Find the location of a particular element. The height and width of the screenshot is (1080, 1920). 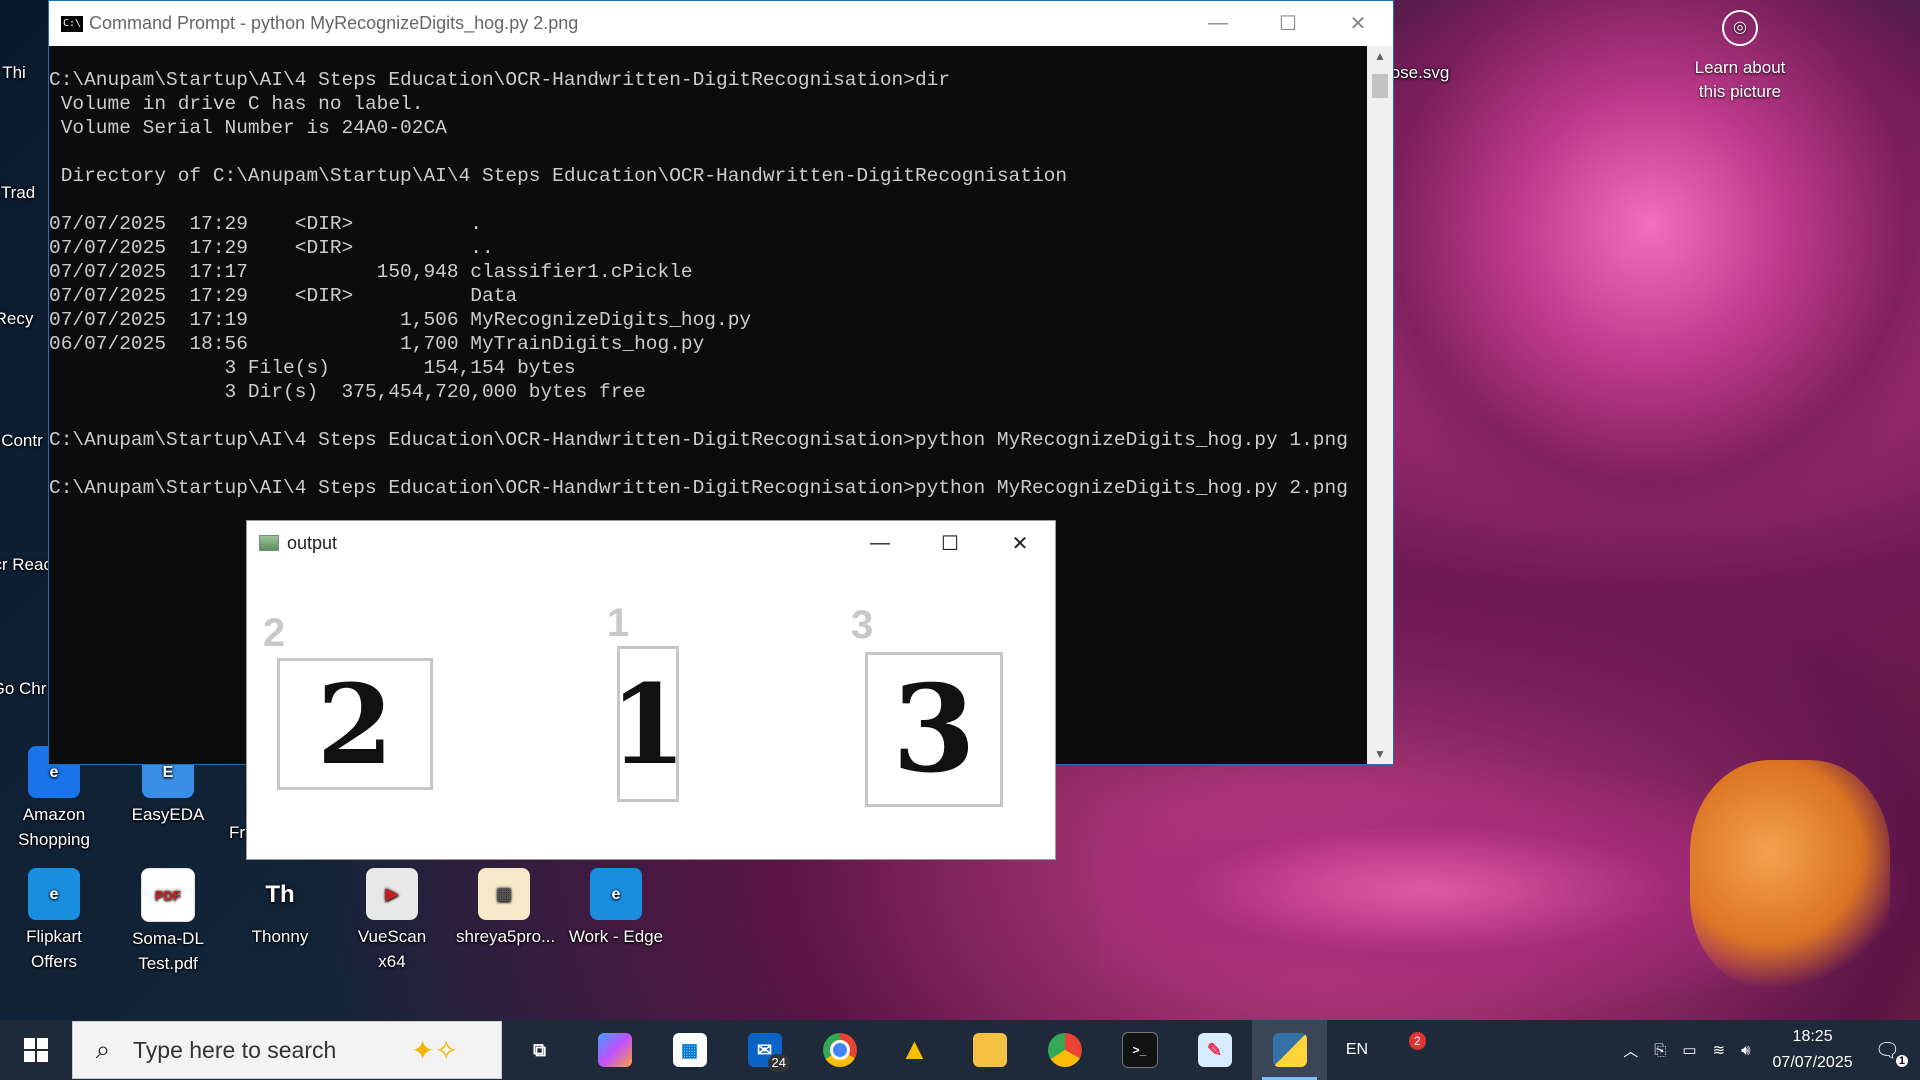

action-center-badge: 1 is located at coordinates (1901, 1060).